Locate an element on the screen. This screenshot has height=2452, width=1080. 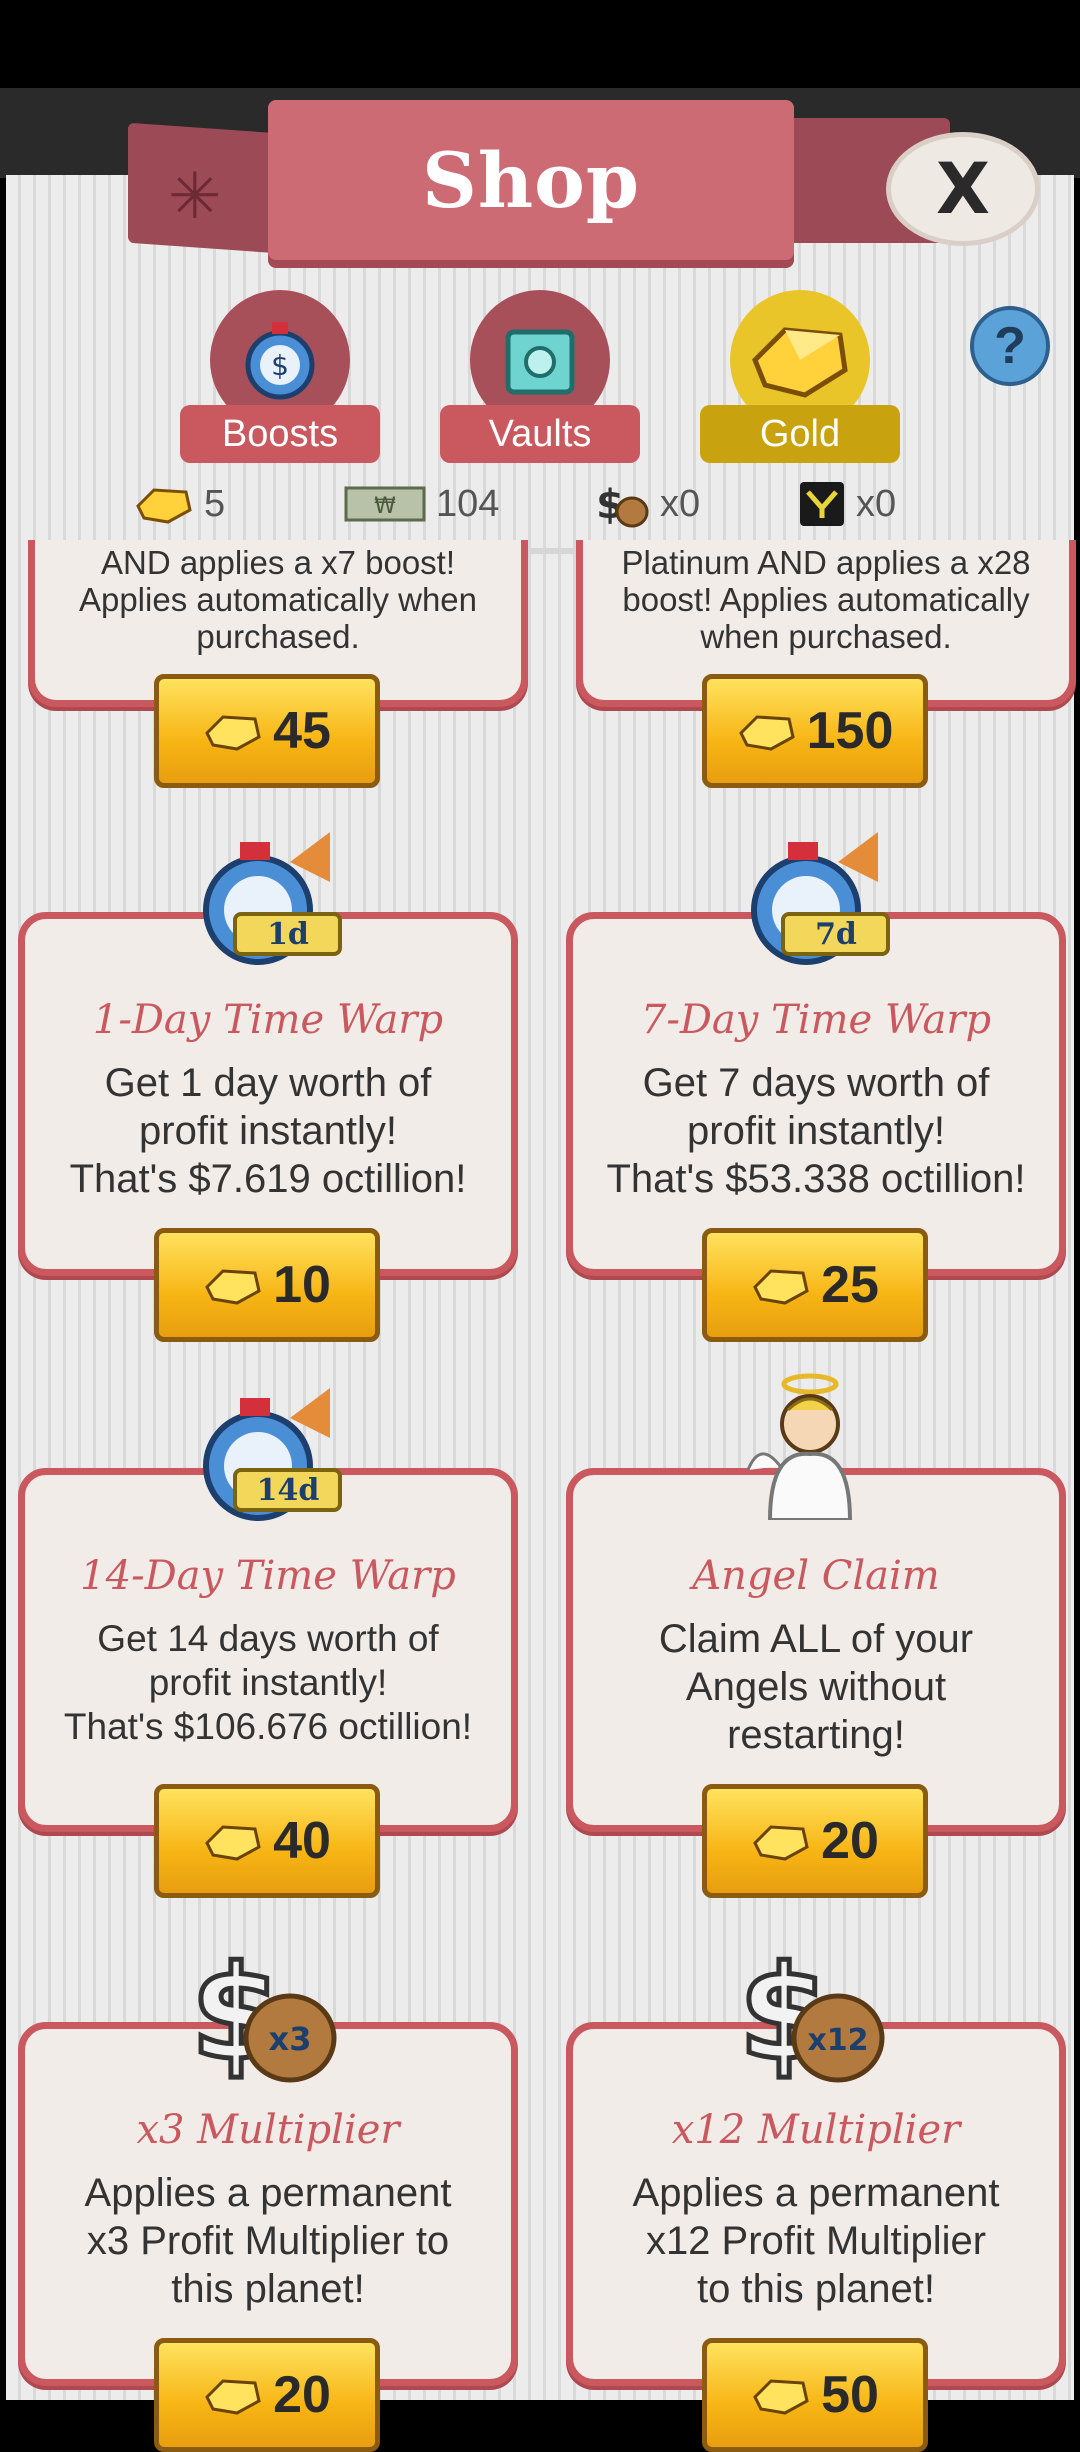
multiplier-money-bag-icon: $ x12 is located at coordinates (810, 2013).